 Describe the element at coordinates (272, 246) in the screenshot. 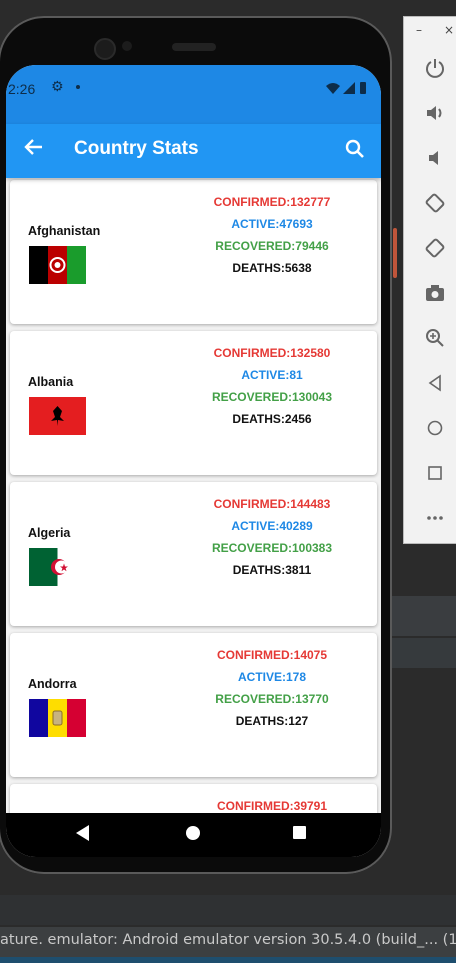

I see `recovered-count: RECOVERED:79446` at that location.